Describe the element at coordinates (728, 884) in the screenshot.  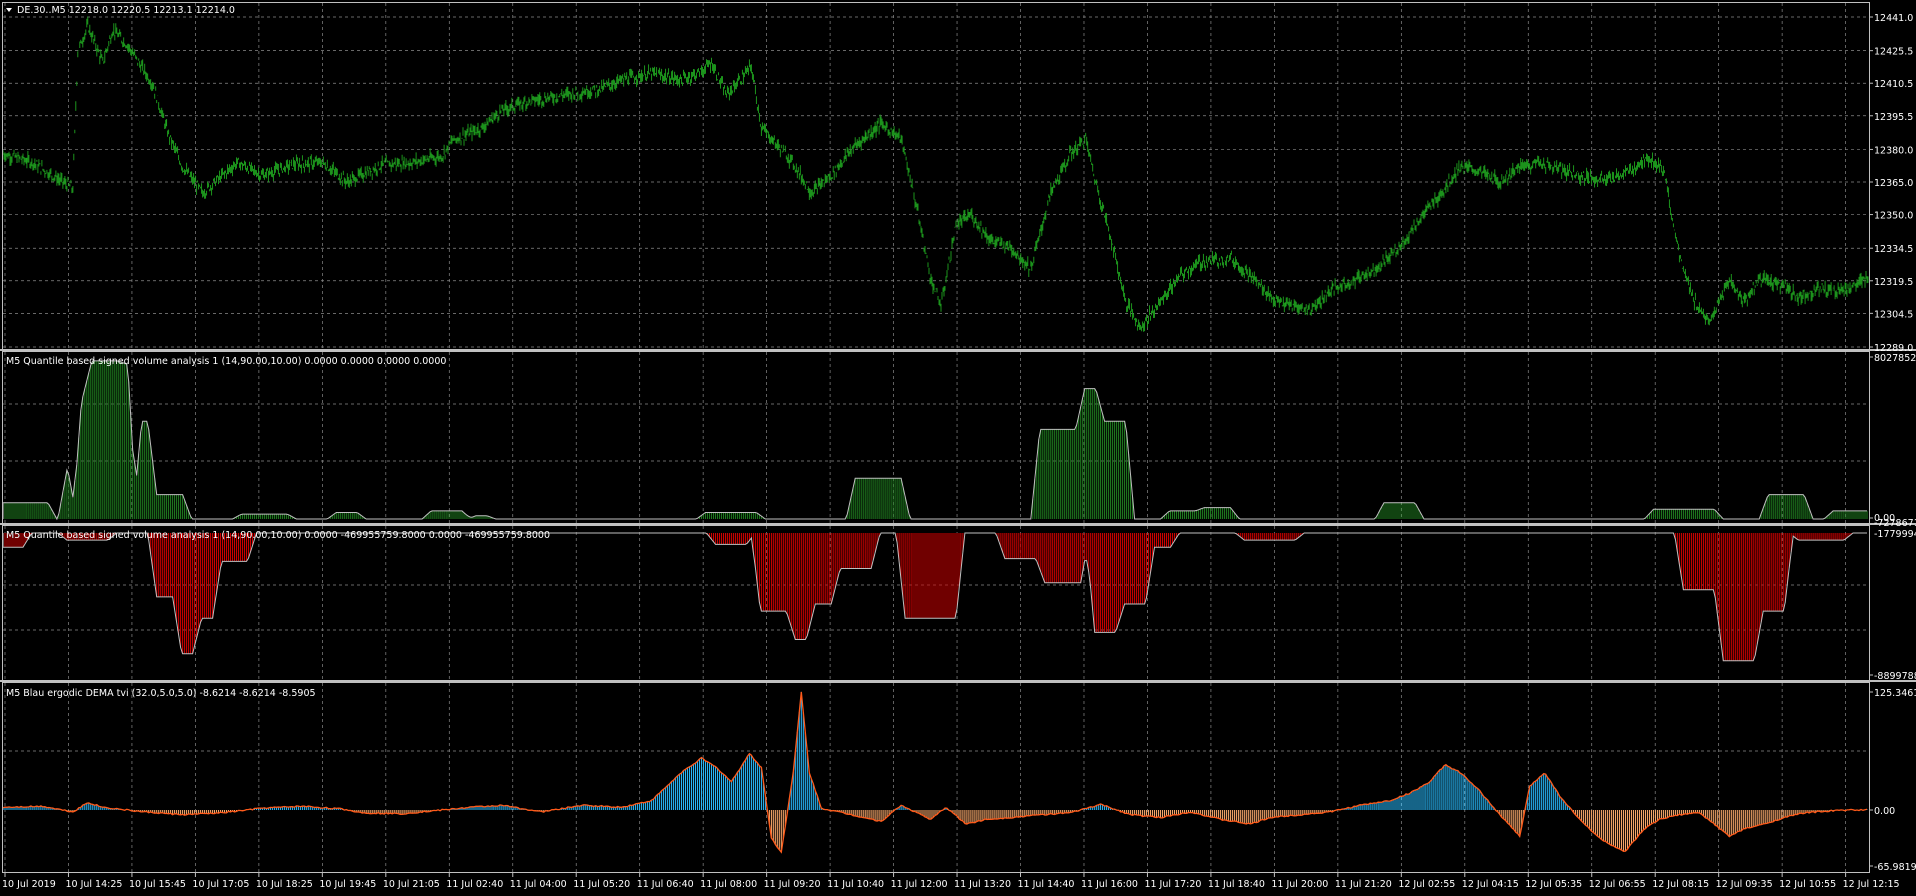
I see `time-axis-label: 11 Jul 08:00` at that location.